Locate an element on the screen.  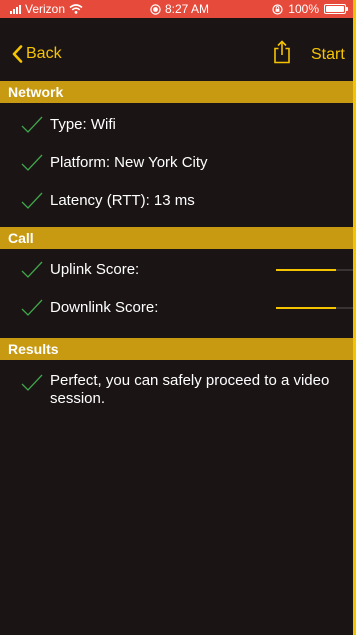
network-section-header: Network is located at coordinates (176, 92).